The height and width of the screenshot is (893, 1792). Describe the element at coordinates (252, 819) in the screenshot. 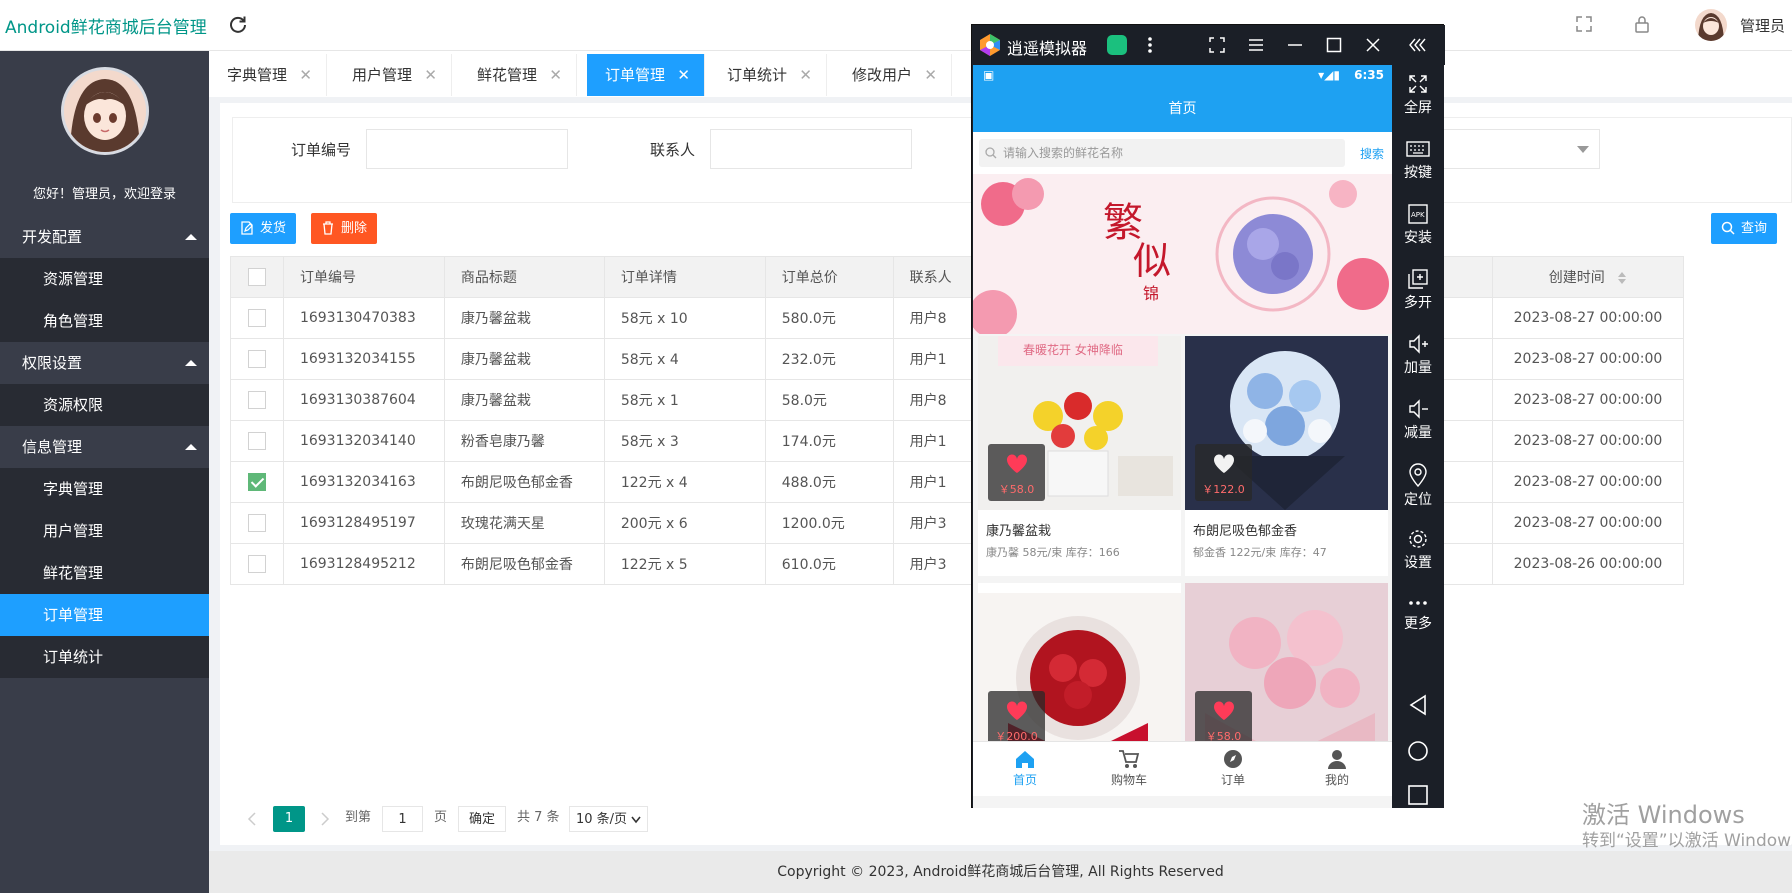

I see `prev-page-icon` at that location.